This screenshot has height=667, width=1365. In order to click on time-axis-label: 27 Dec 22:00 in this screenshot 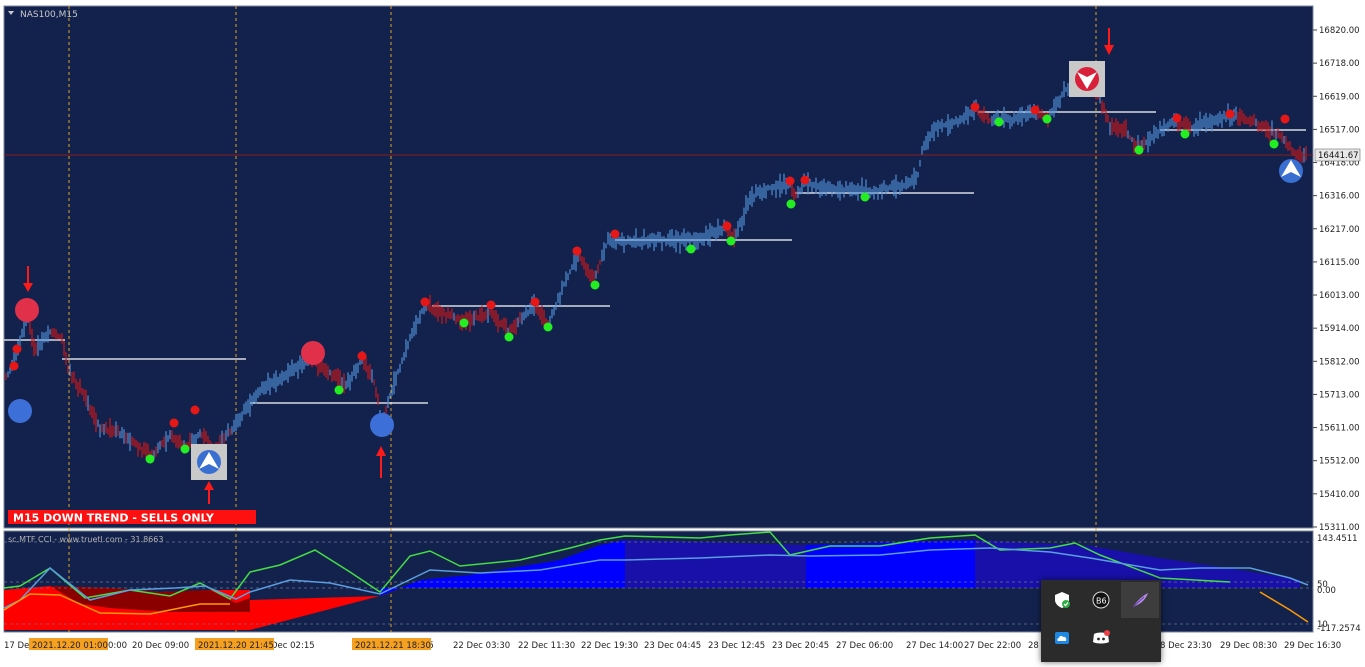, I will do `click(992, 646)`.